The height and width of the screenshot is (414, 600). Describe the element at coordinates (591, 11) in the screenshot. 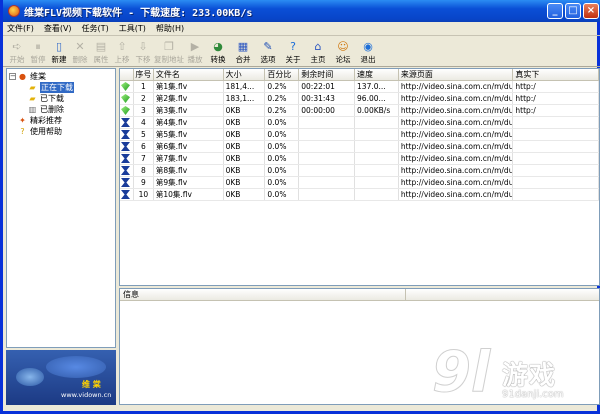

I see `close-button: ×` at that location.